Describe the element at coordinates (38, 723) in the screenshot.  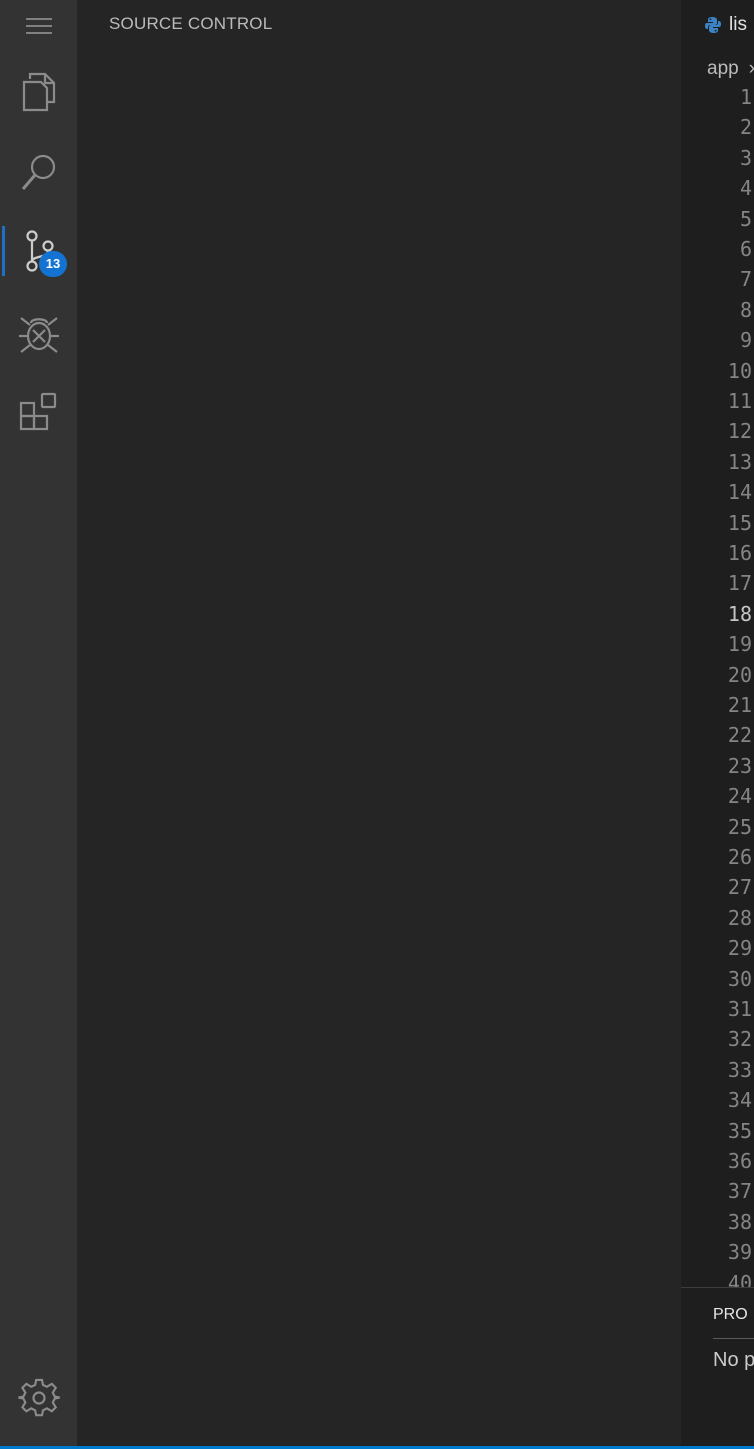
I see `activity-bar: 13` at that location.